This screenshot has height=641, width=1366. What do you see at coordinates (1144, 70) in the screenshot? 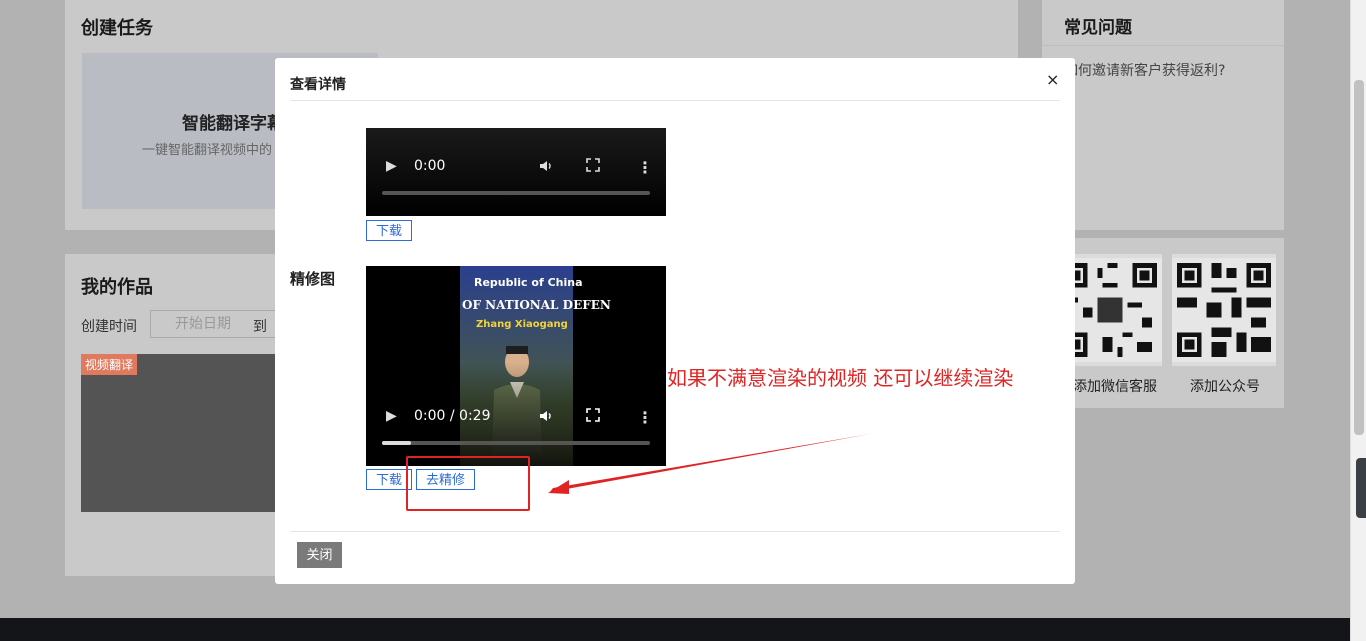
I see `faq-item-referral: 如何邀请新客户获得返利?` at bounding box center [1144, 70].